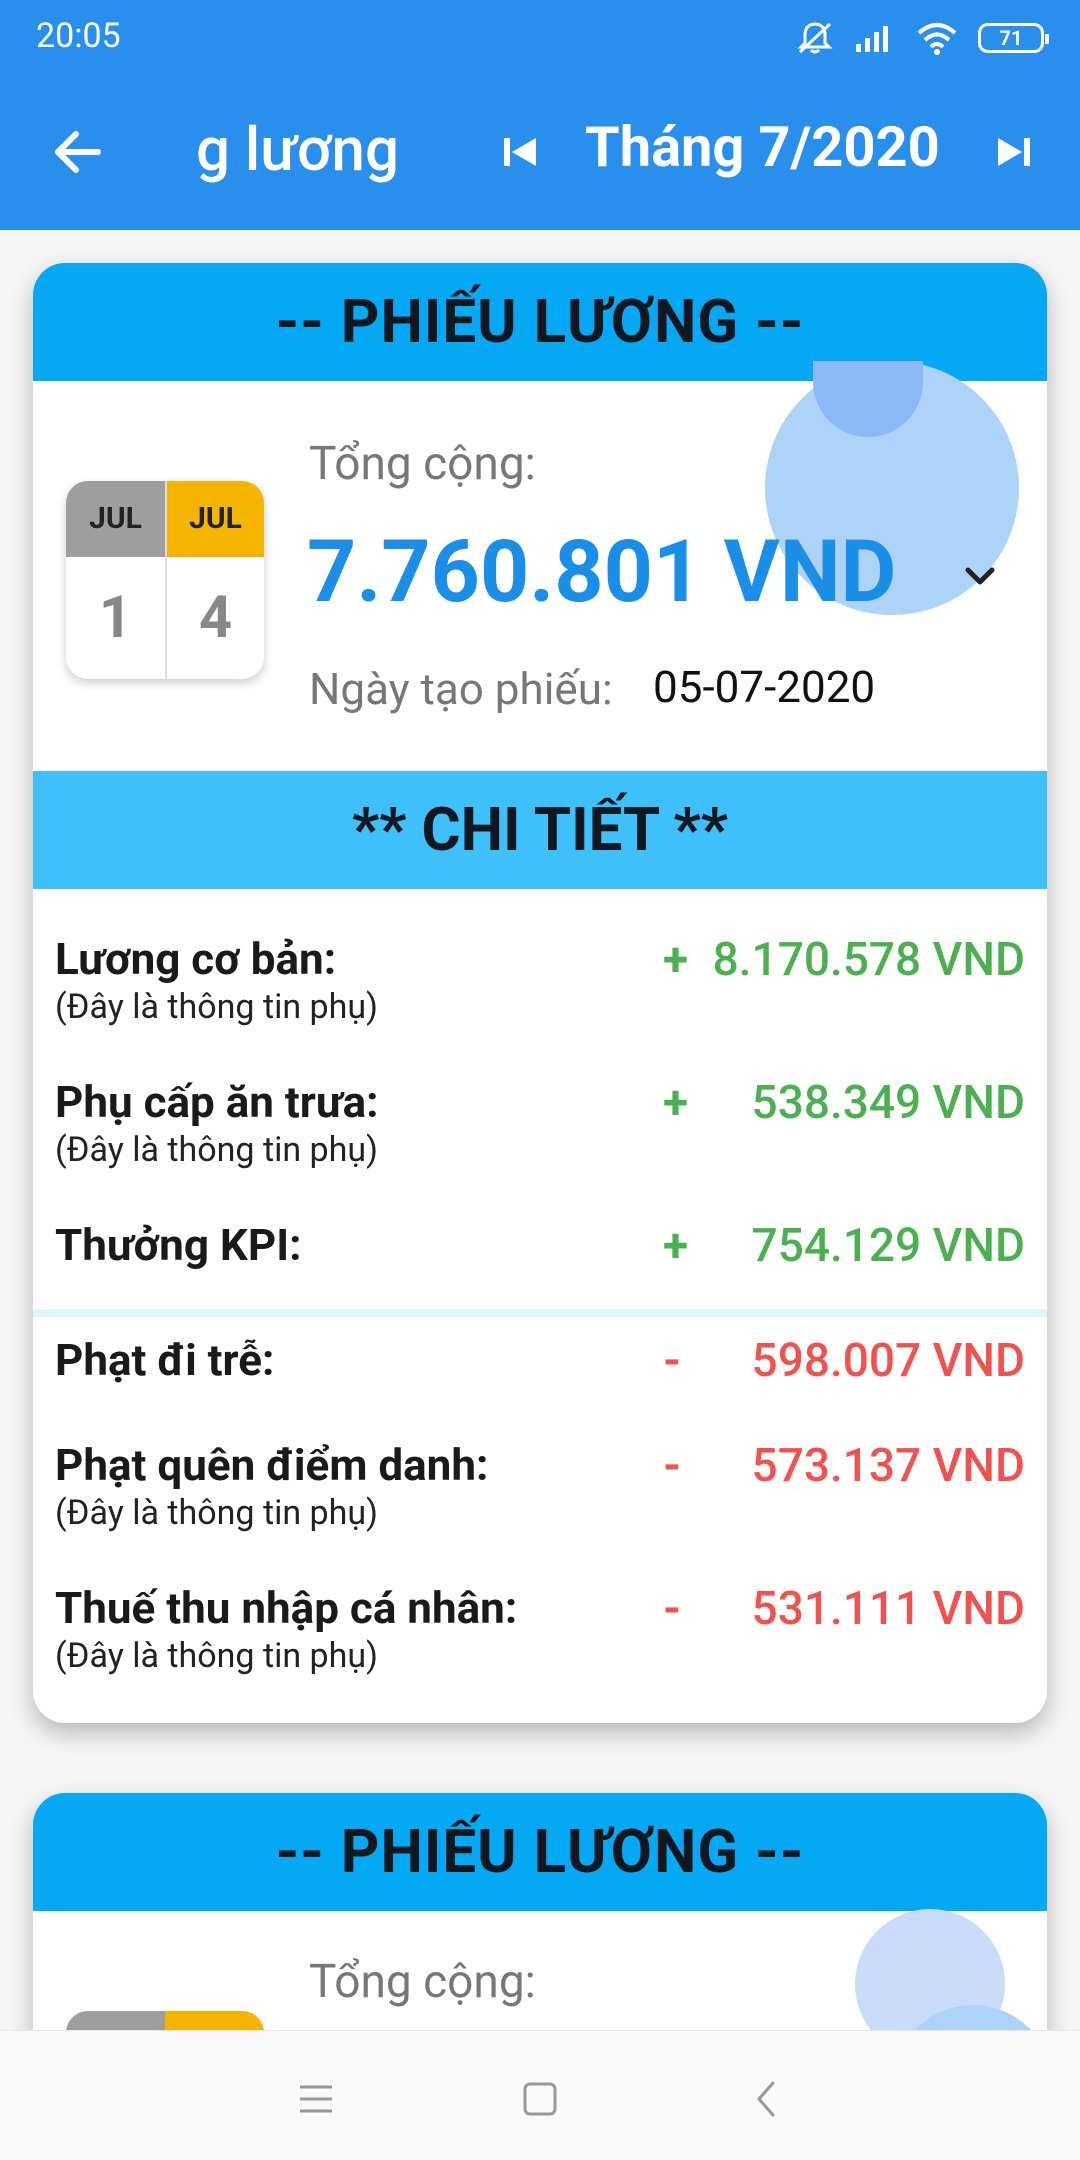 The height and width of the screenshot is (2160, 1080). Describe the element at coordinates (540, 1361) in the screenshot. I see `detail-row-late-penalty: Phạt đi trễ: - 598.007 VND` at that location.